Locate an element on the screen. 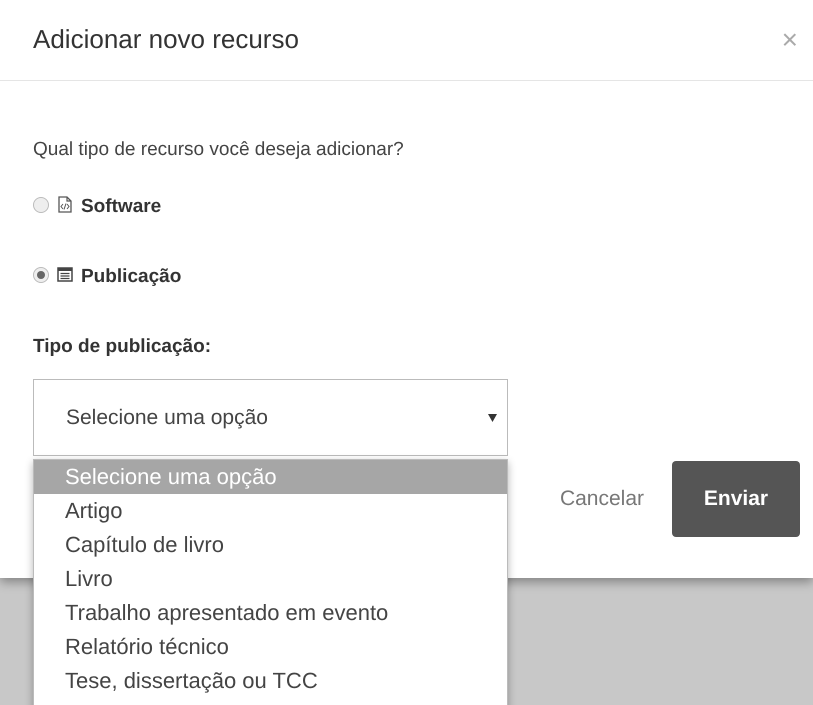 The height and width of the screenshot is (705, 813). select-value: Selecione uma opção is located at coordinates (167, 417).